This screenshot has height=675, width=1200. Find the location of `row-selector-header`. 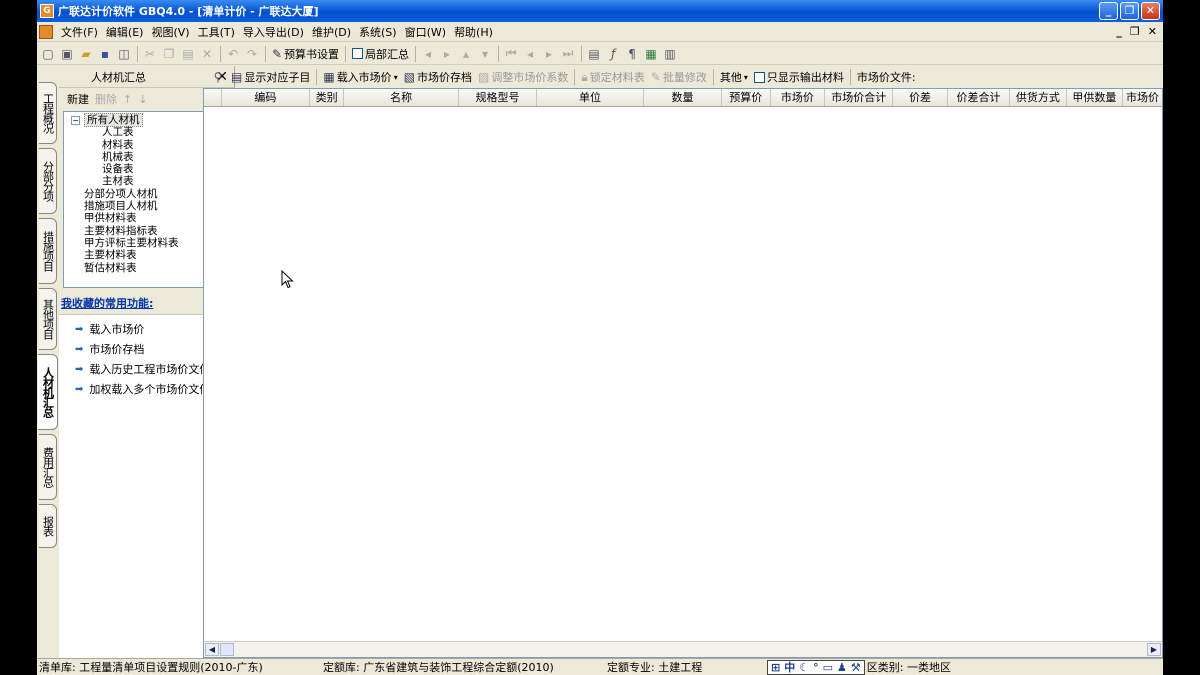

row-selector-header is located at coordinates (213, 97).